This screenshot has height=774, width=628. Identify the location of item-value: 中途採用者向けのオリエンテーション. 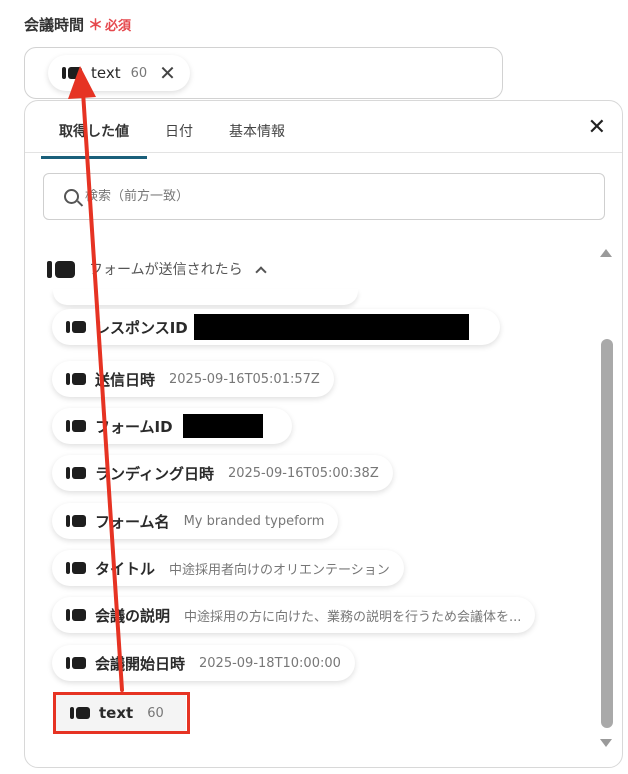
(279, 570).